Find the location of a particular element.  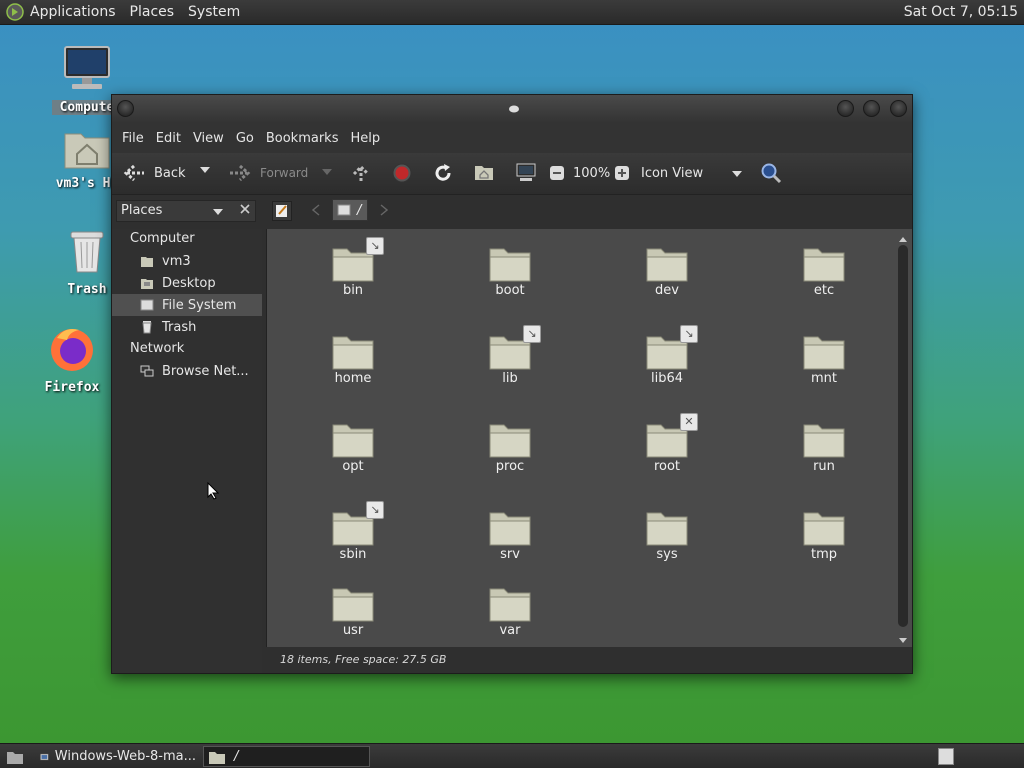

firefox-icon is located at coordinates (72, 350).